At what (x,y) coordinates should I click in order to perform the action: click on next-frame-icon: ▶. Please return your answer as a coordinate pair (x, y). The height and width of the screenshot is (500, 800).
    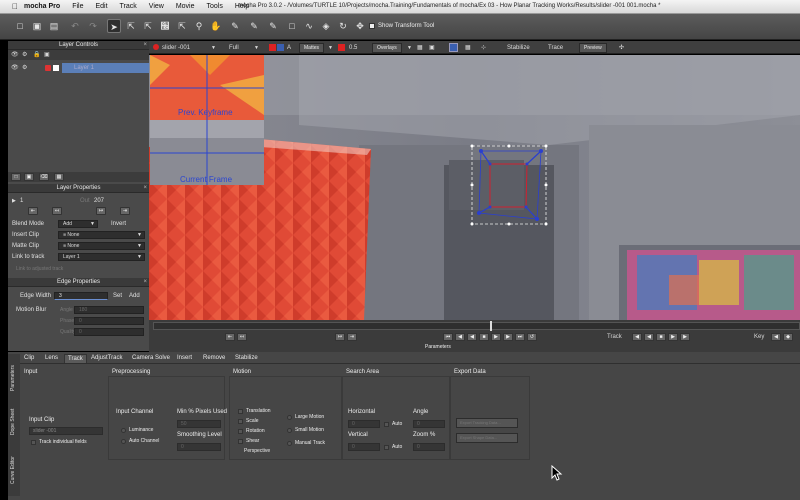
    Looking at the image, I should click on (508, 337).